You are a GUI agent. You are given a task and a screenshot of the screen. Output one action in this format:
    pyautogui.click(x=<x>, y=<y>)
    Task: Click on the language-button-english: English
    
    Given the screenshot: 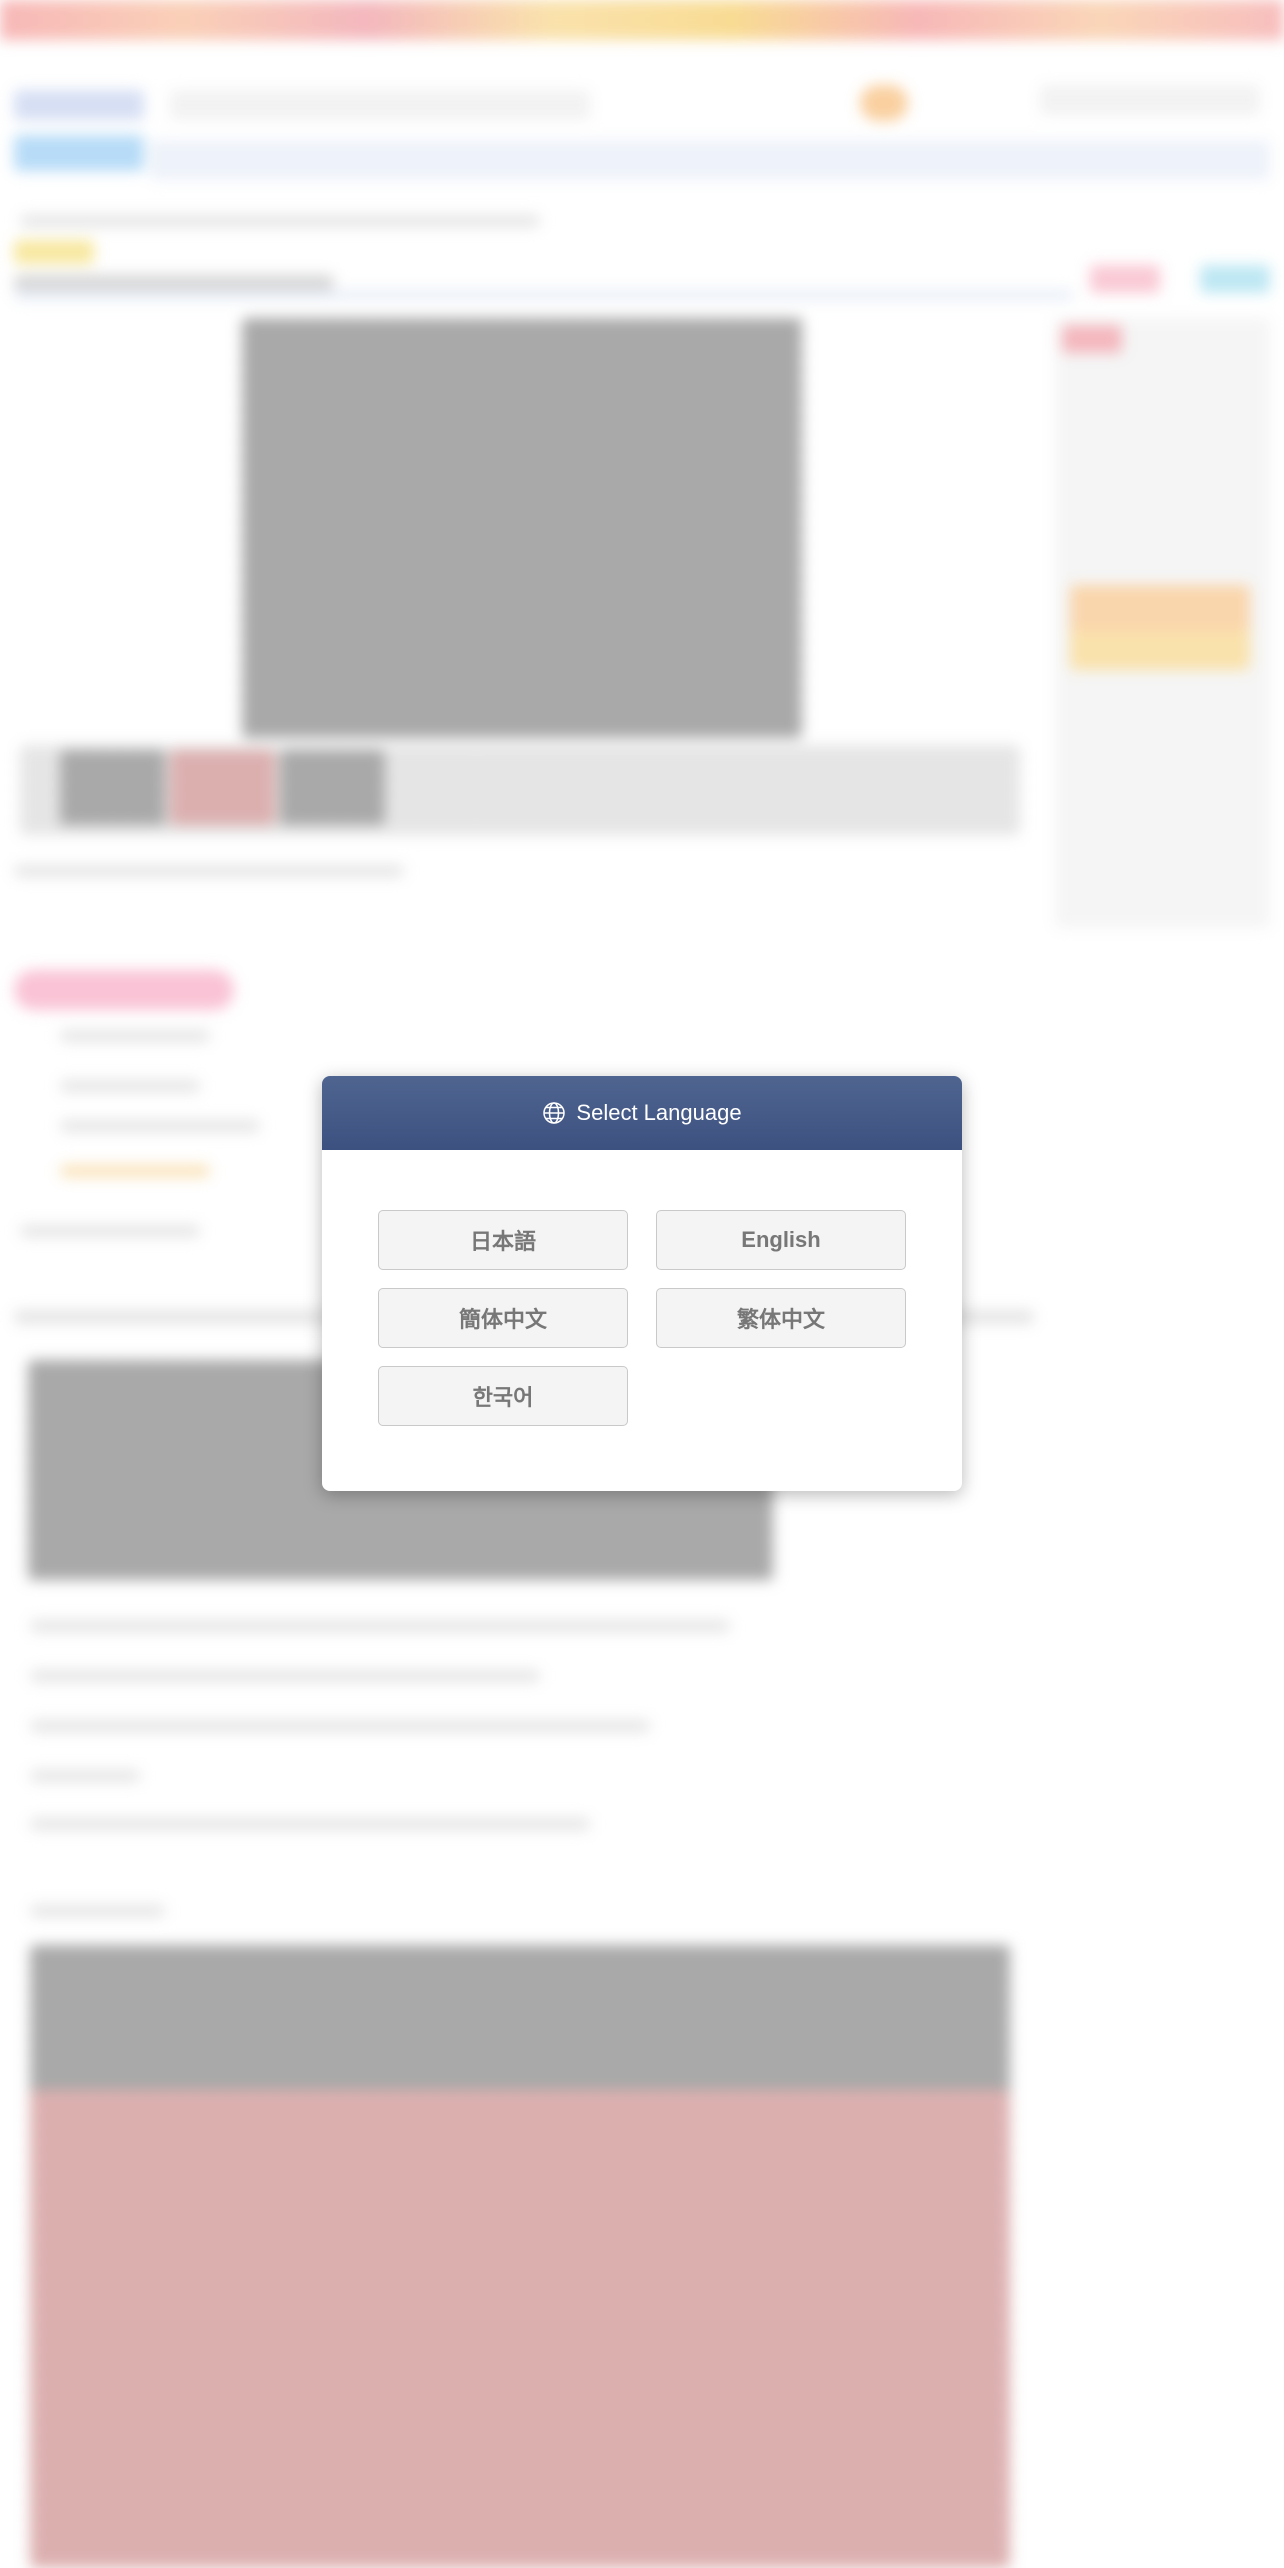 What is the action you would take?
    pyautogui.click(x=781, y=1240)
    